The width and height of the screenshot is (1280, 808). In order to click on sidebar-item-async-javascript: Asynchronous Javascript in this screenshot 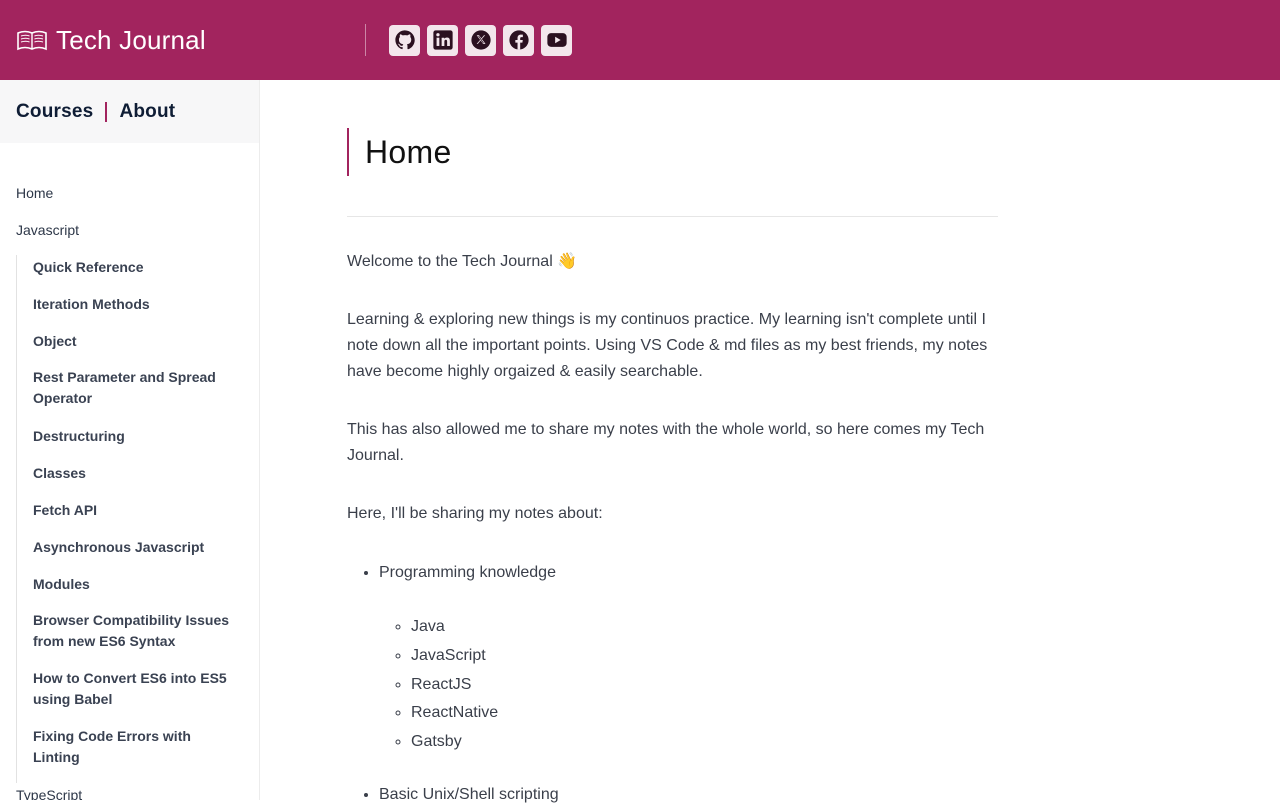, I will do `click(127, 553)`.